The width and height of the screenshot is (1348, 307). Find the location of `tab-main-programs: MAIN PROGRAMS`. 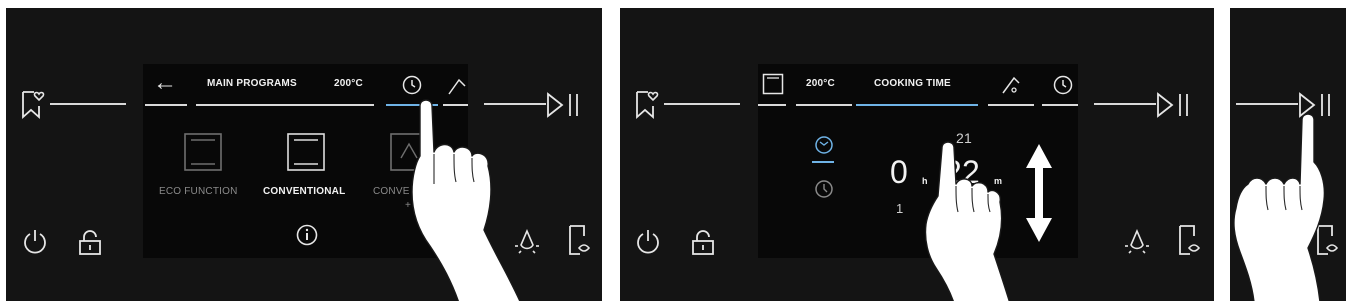

tab-main-programs: MAIN PROGRAMS is located at coordinates (252, 83).